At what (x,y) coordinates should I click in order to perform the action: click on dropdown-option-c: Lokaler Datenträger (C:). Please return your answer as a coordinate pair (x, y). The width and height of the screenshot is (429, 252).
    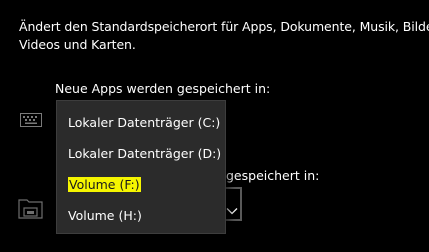
    Looking at the image, I should click on (141, 123).